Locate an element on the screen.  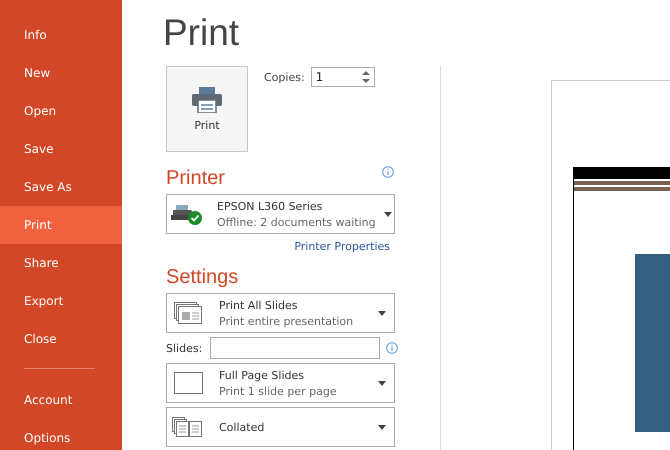
slides-label: Slides: is located at coordinates (185, 348).